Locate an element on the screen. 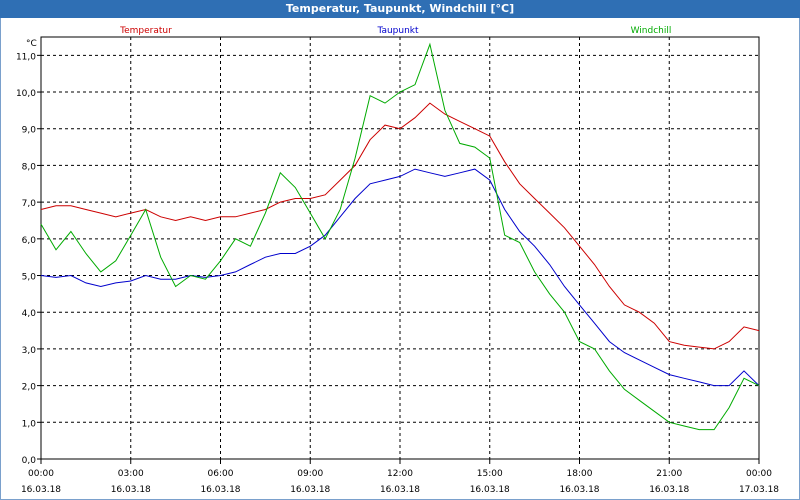 This screenshot has width=800, height=500. y-tick-label: 3,0 is located at coordinates (29, 351).